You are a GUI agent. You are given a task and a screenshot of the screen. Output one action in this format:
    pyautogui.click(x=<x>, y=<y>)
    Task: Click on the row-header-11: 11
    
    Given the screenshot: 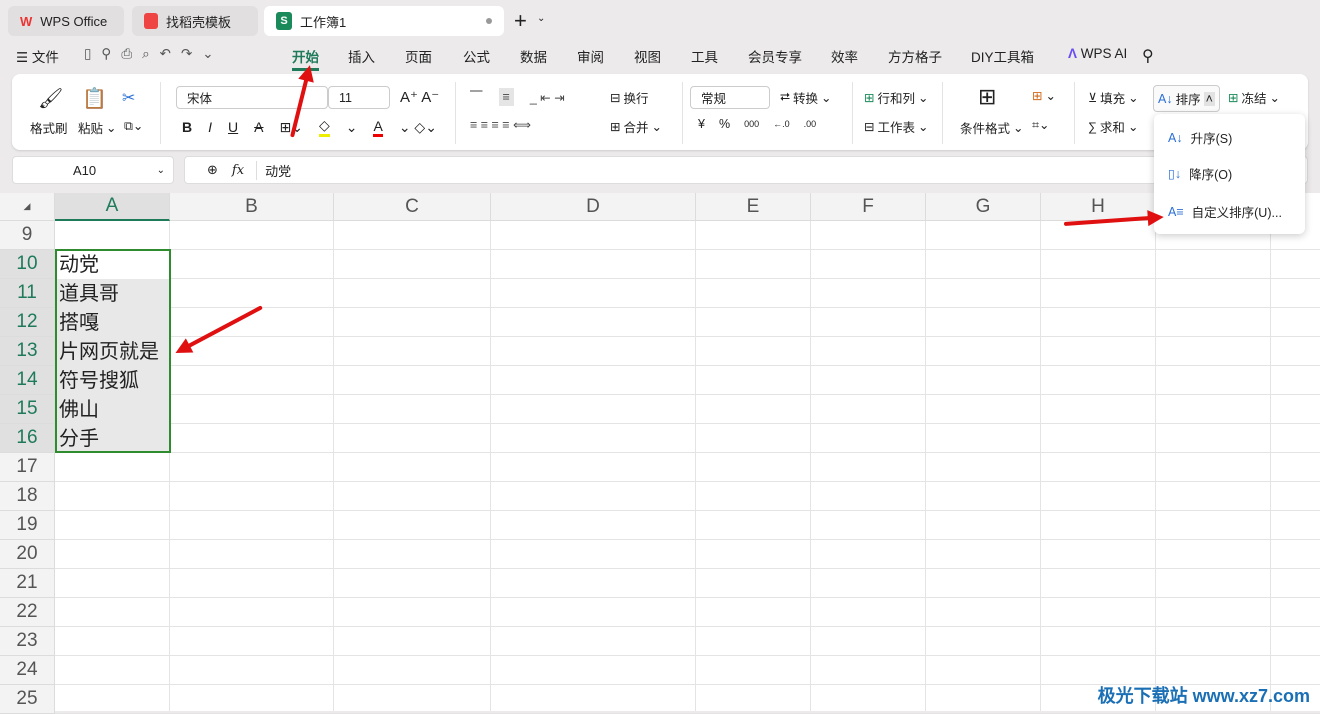 What is the action you would take?
    pyautogui.click(x=27, y=293)
    